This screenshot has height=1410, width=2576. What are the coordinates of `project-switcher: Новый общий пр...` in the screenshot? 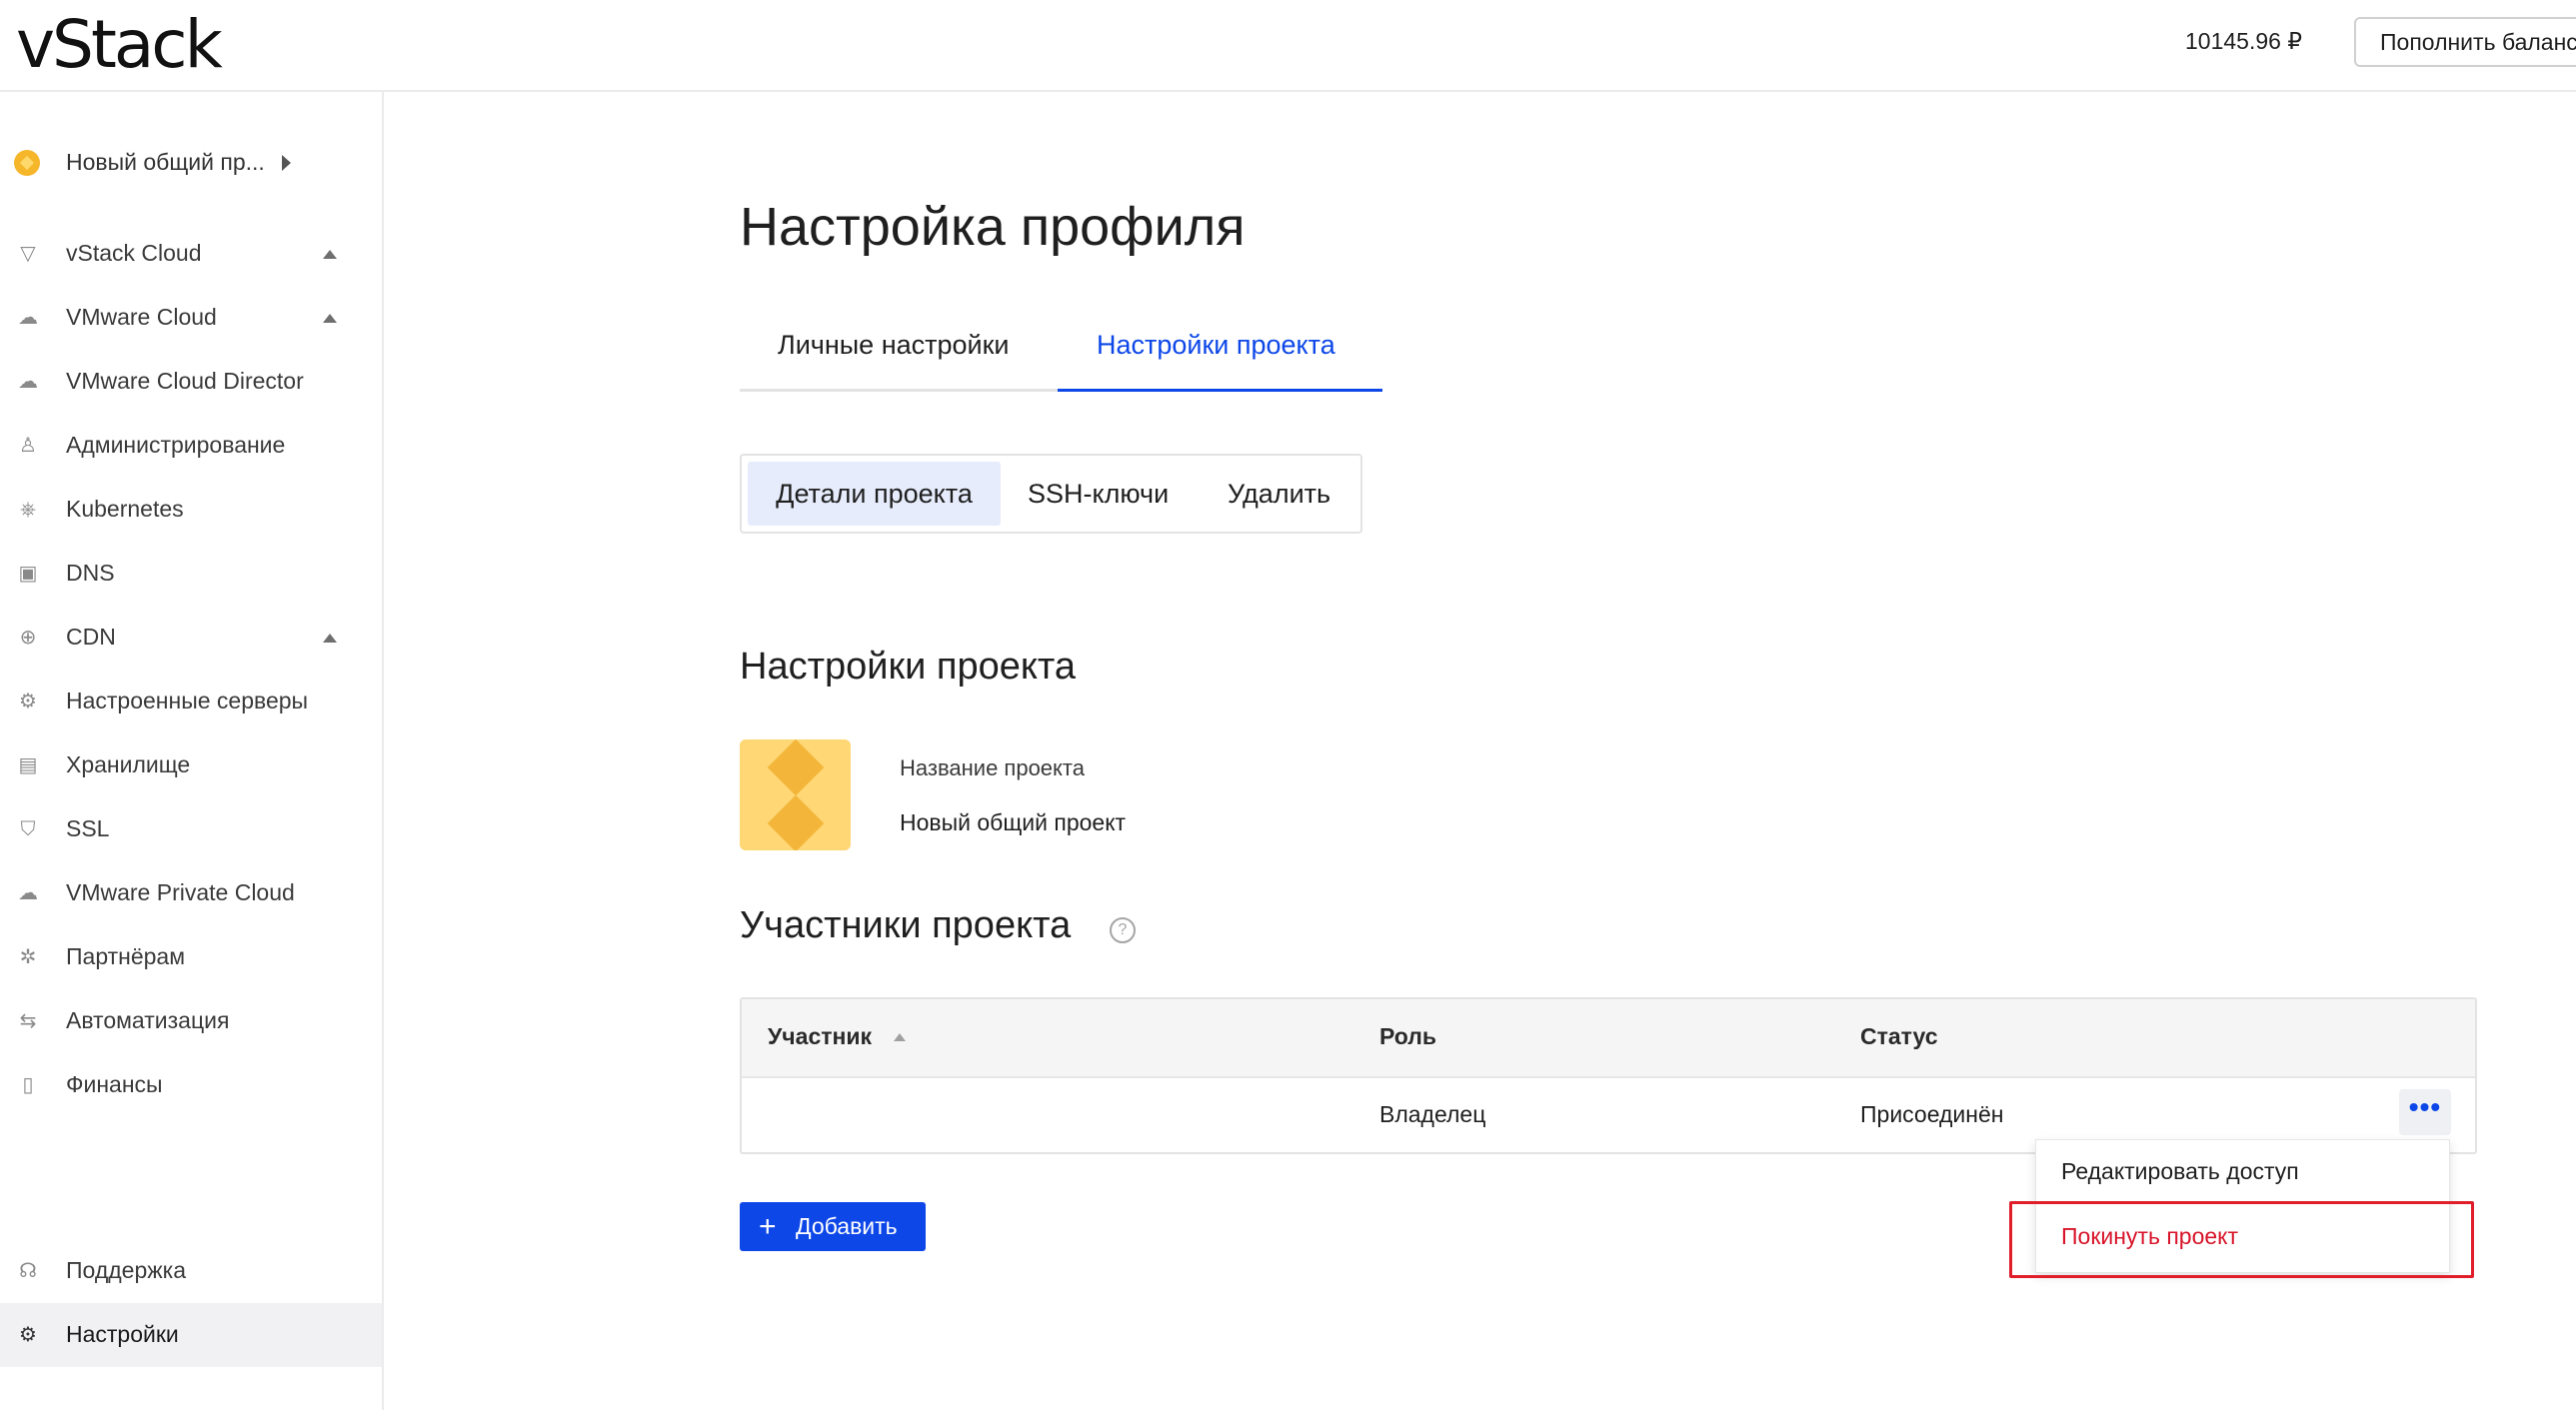 It's located at (194, 162).